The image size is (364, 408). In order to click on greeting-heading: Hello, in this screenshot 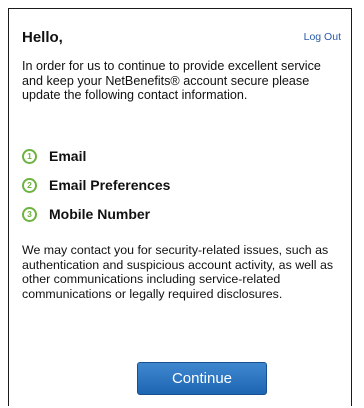, I will do `click(42, 37)`.